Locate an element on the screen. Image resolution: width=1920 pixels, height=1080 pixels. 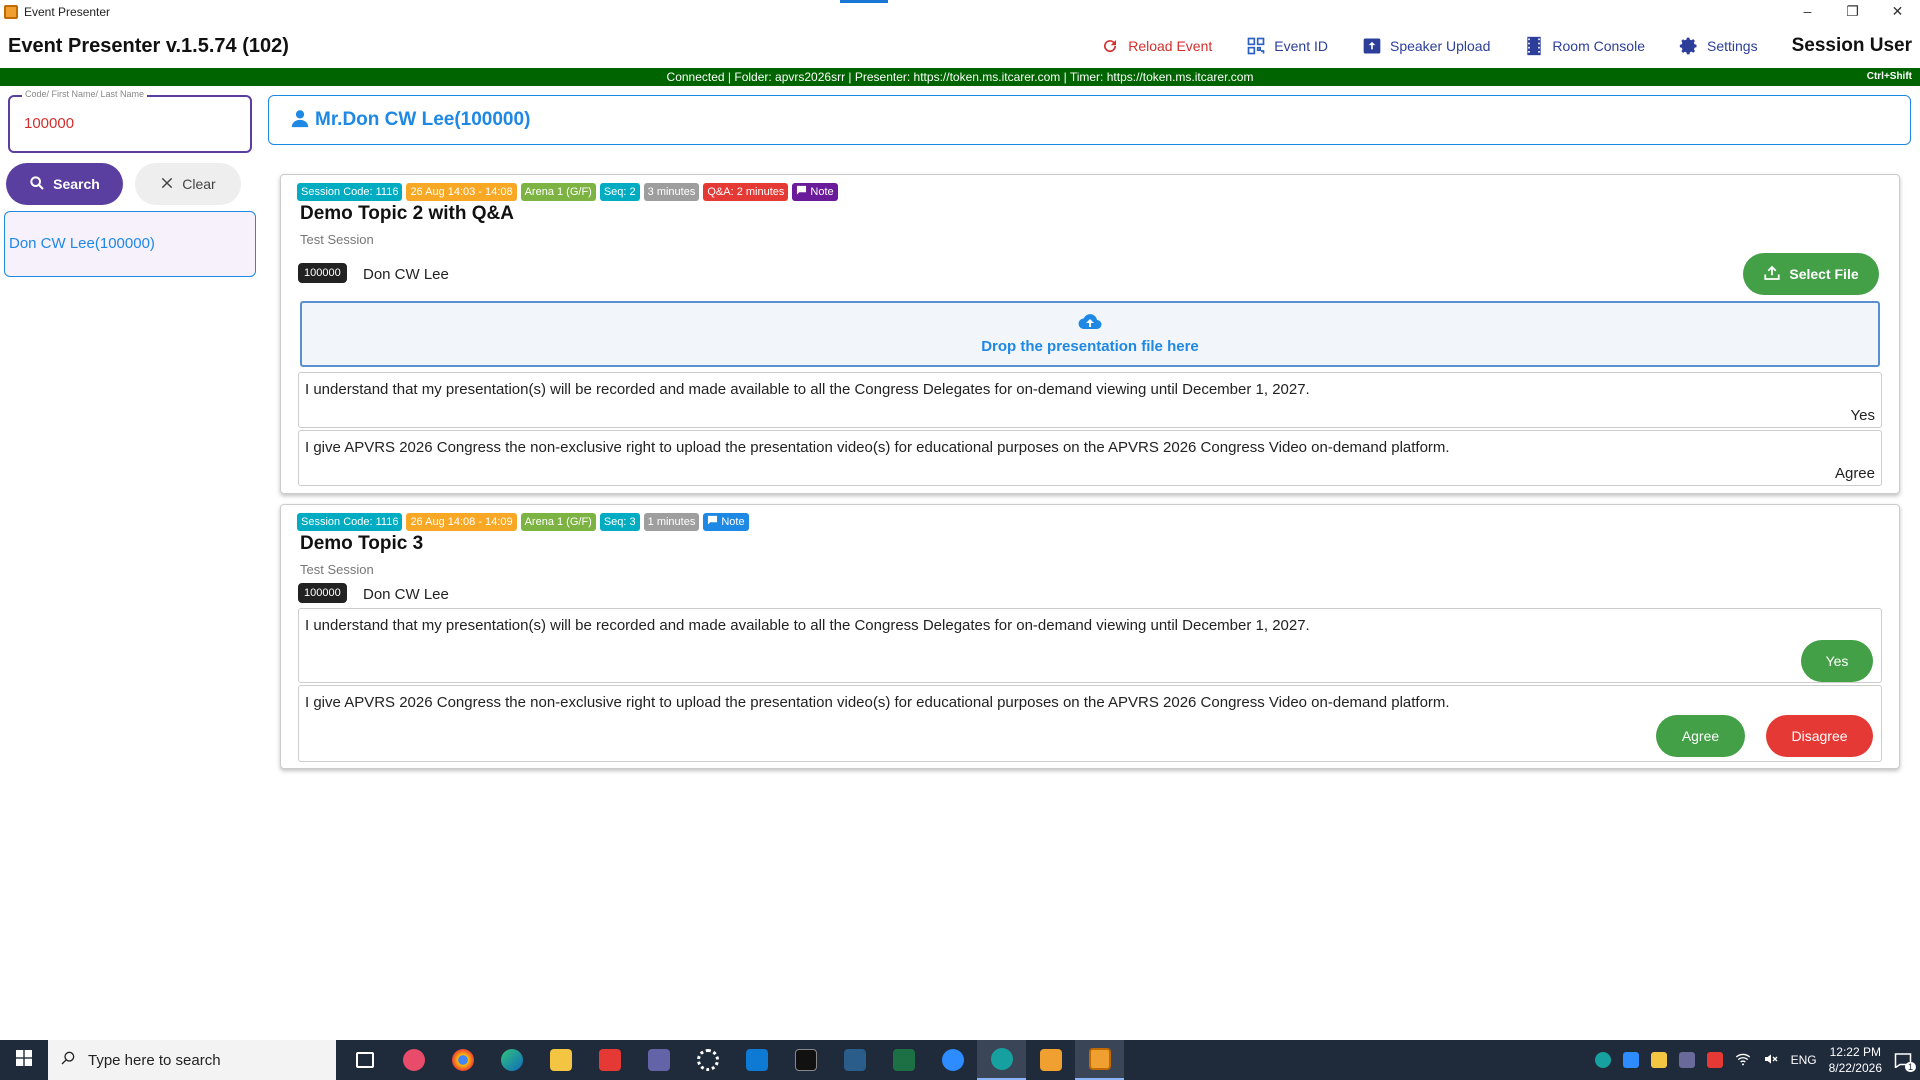
app-orange-icon is located at coordinates (1050, 1060).